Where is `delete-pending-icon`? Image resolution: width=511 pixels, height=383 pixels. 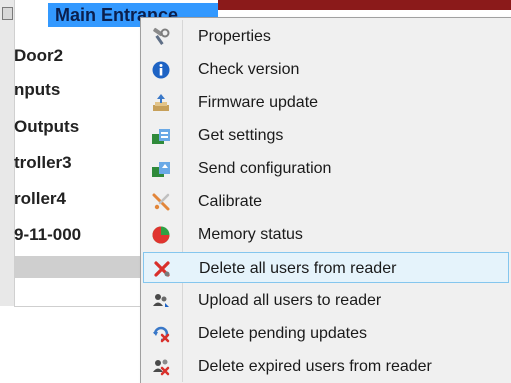 delete-pending-icon is located at coordinates (161, 334).